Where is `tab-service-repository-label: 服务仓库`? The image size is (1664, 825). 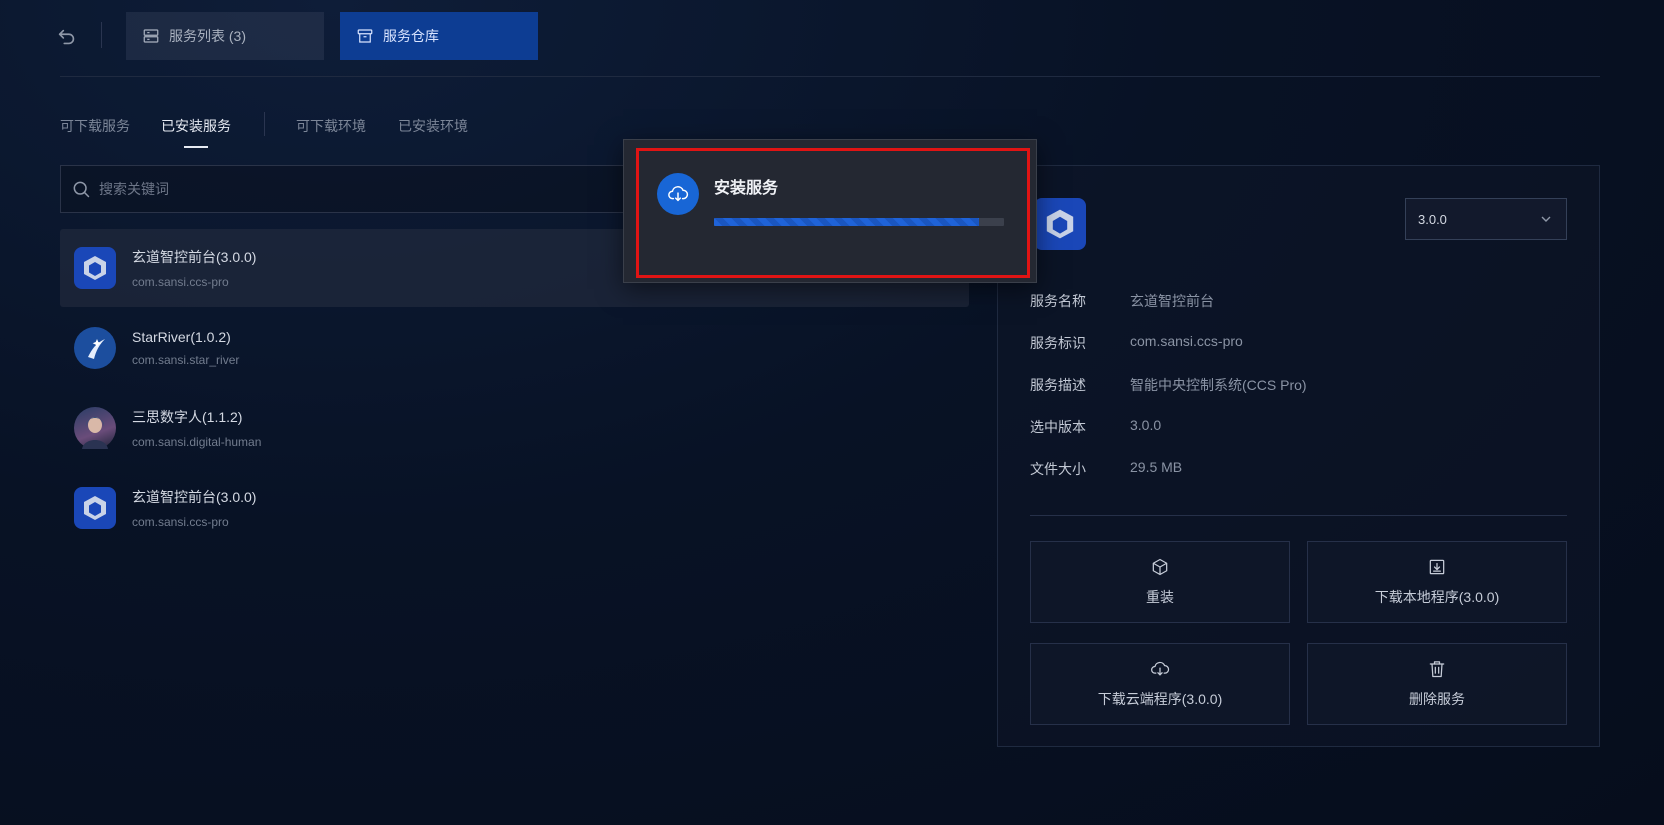 tab-service-repository-label: 服务仓库 is located at coordinates (411, 36).